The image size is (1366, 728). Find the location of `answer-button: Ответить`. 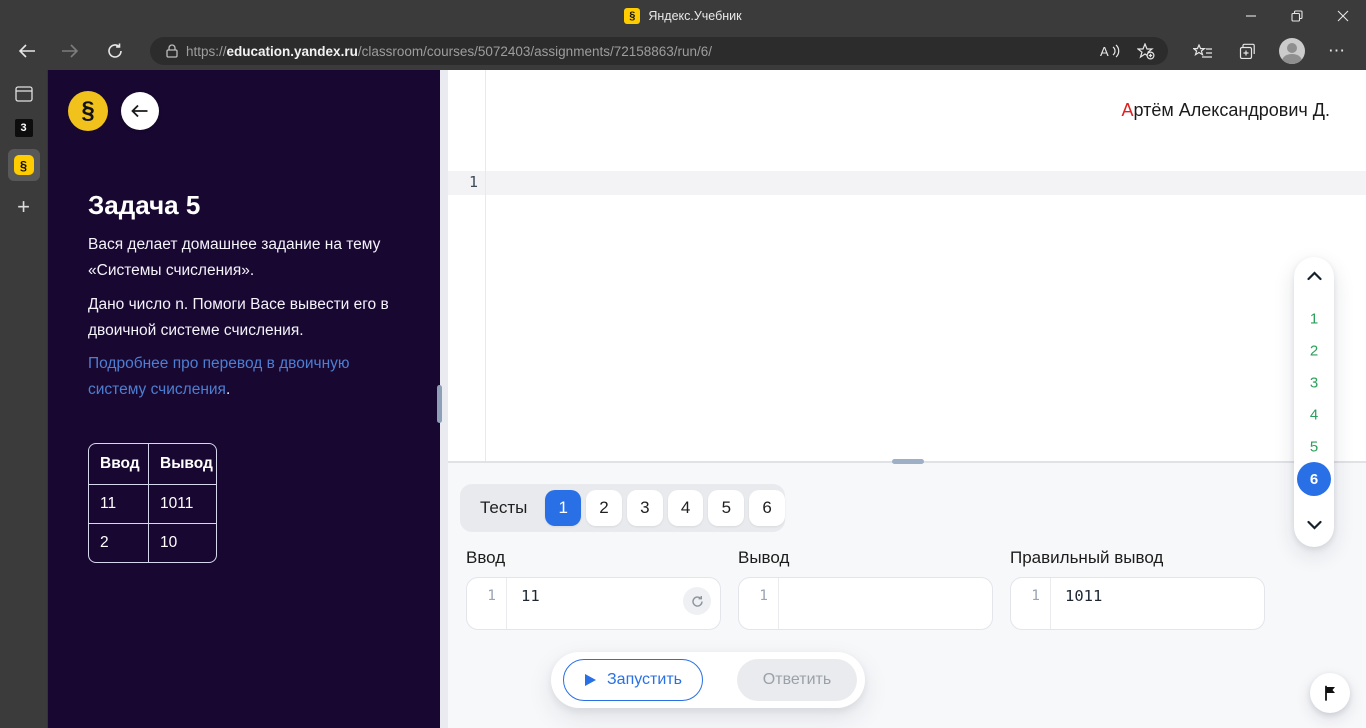

answer-button: Ответить is located at coordinates (797, 680).